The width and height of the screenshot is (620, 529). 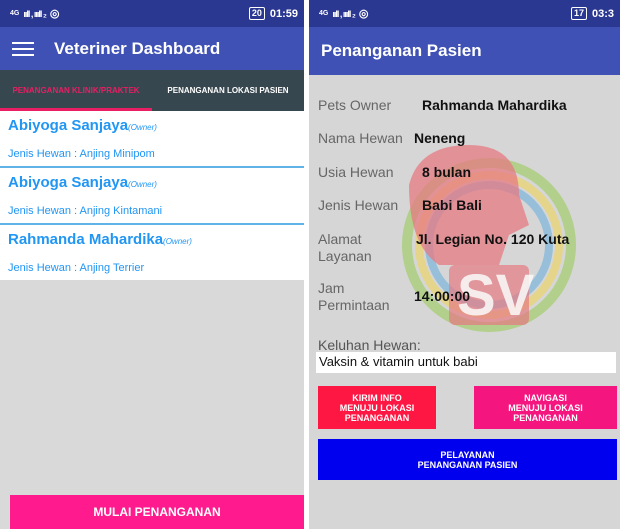 What do you see at coordinates (85, 211) in the screenshot?
I see `animal-type: Jenis Hewan : Anjing Kintamani` at bounding box center [85, 211].